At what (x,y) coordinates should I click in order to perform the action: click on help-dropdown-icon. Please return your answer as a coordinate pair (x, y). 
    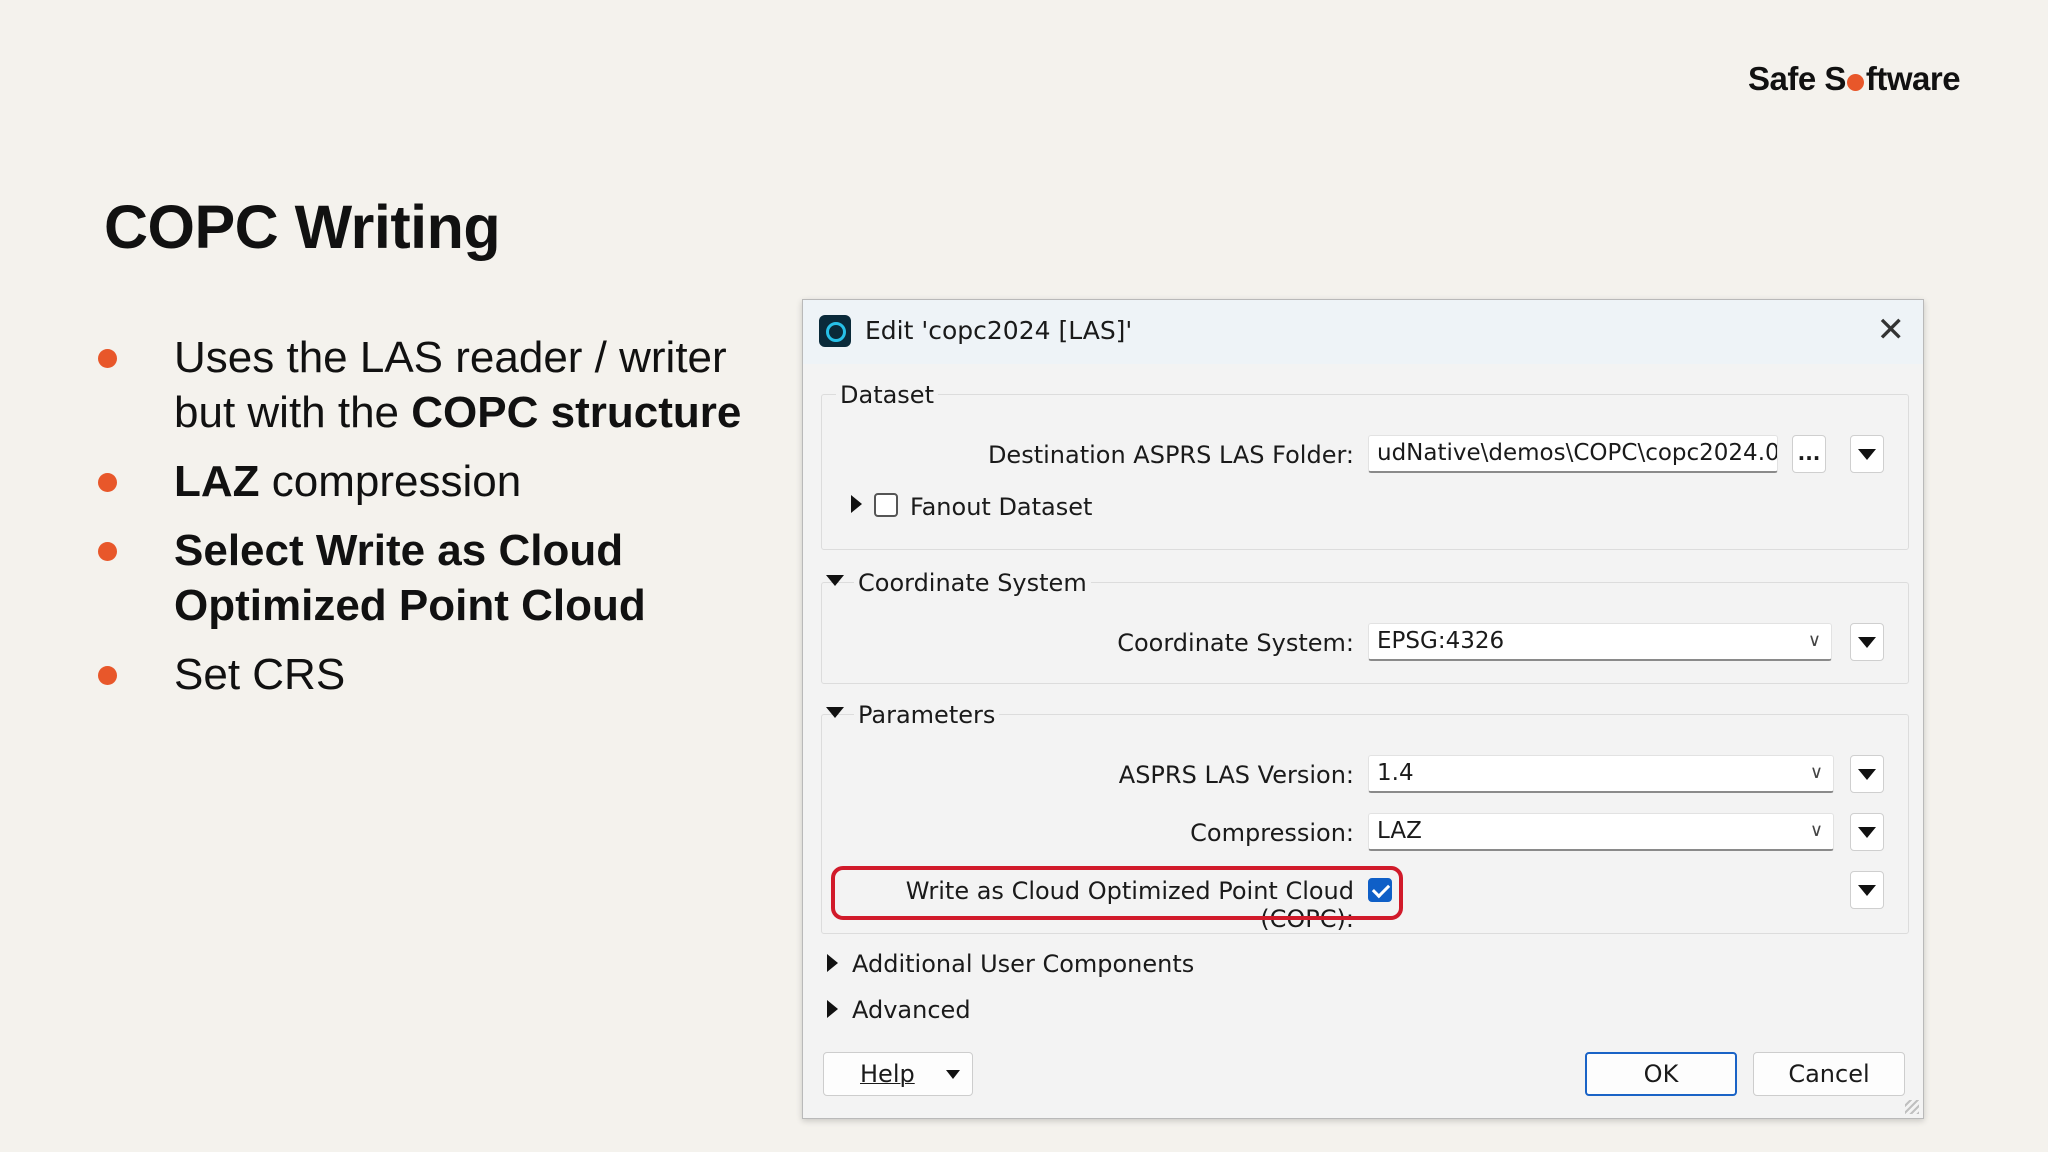
    Looking at the image, I should click on (953, 1074).